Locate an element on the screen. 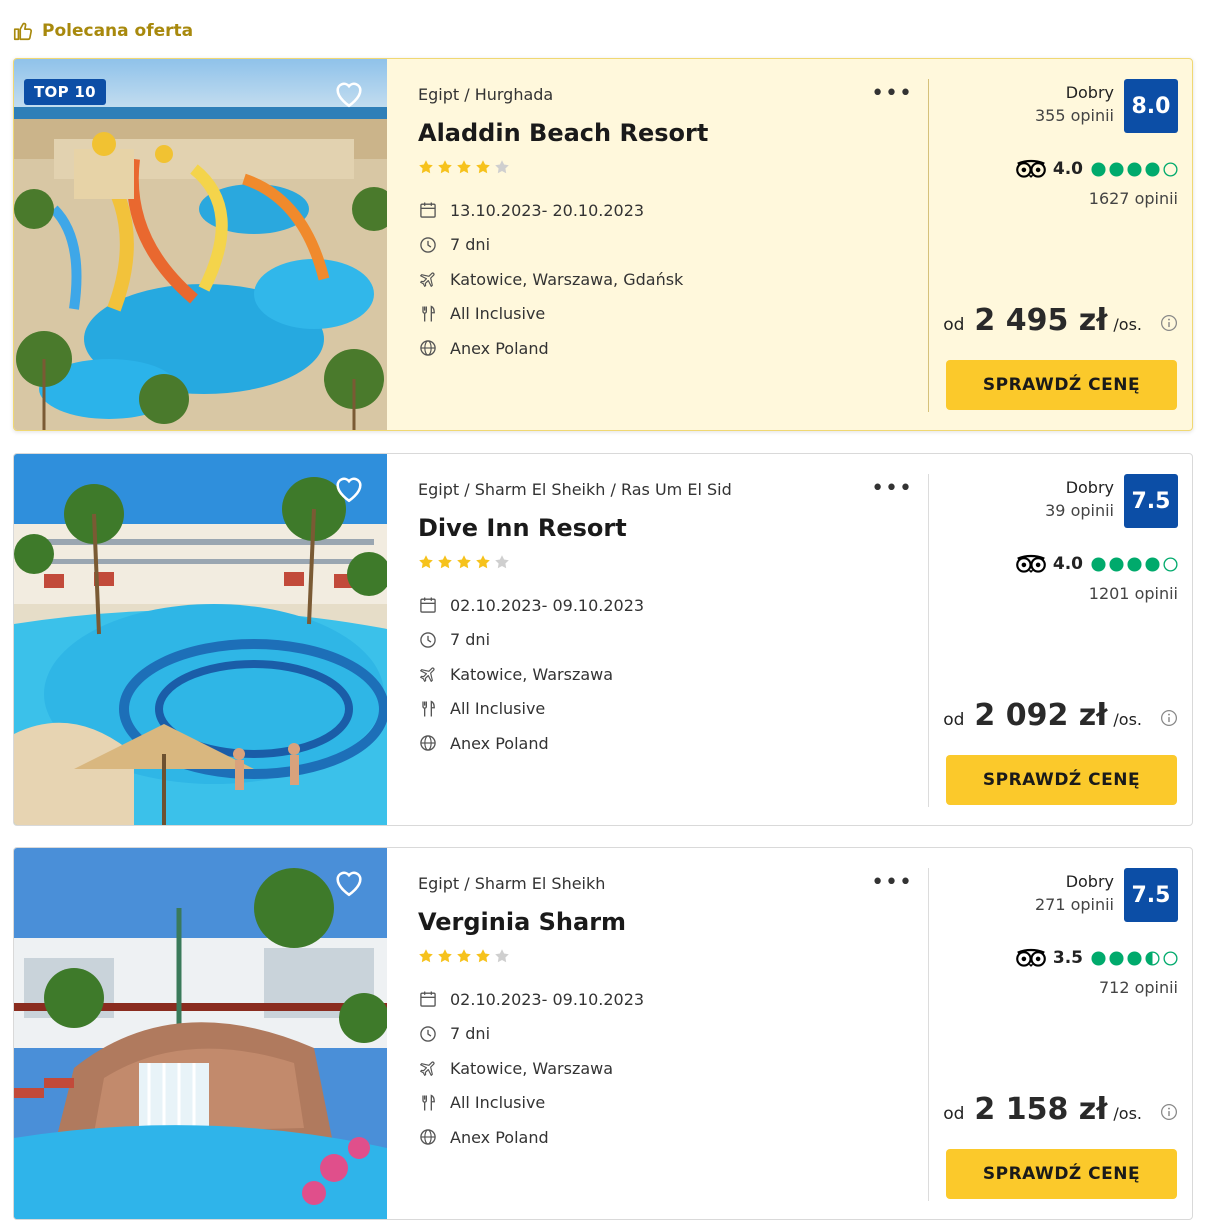 Image resolution: width=1206 pixels, height=1228 pixels. recommended-offer-text: Polecana oferta is located at coordinates (118, 31).